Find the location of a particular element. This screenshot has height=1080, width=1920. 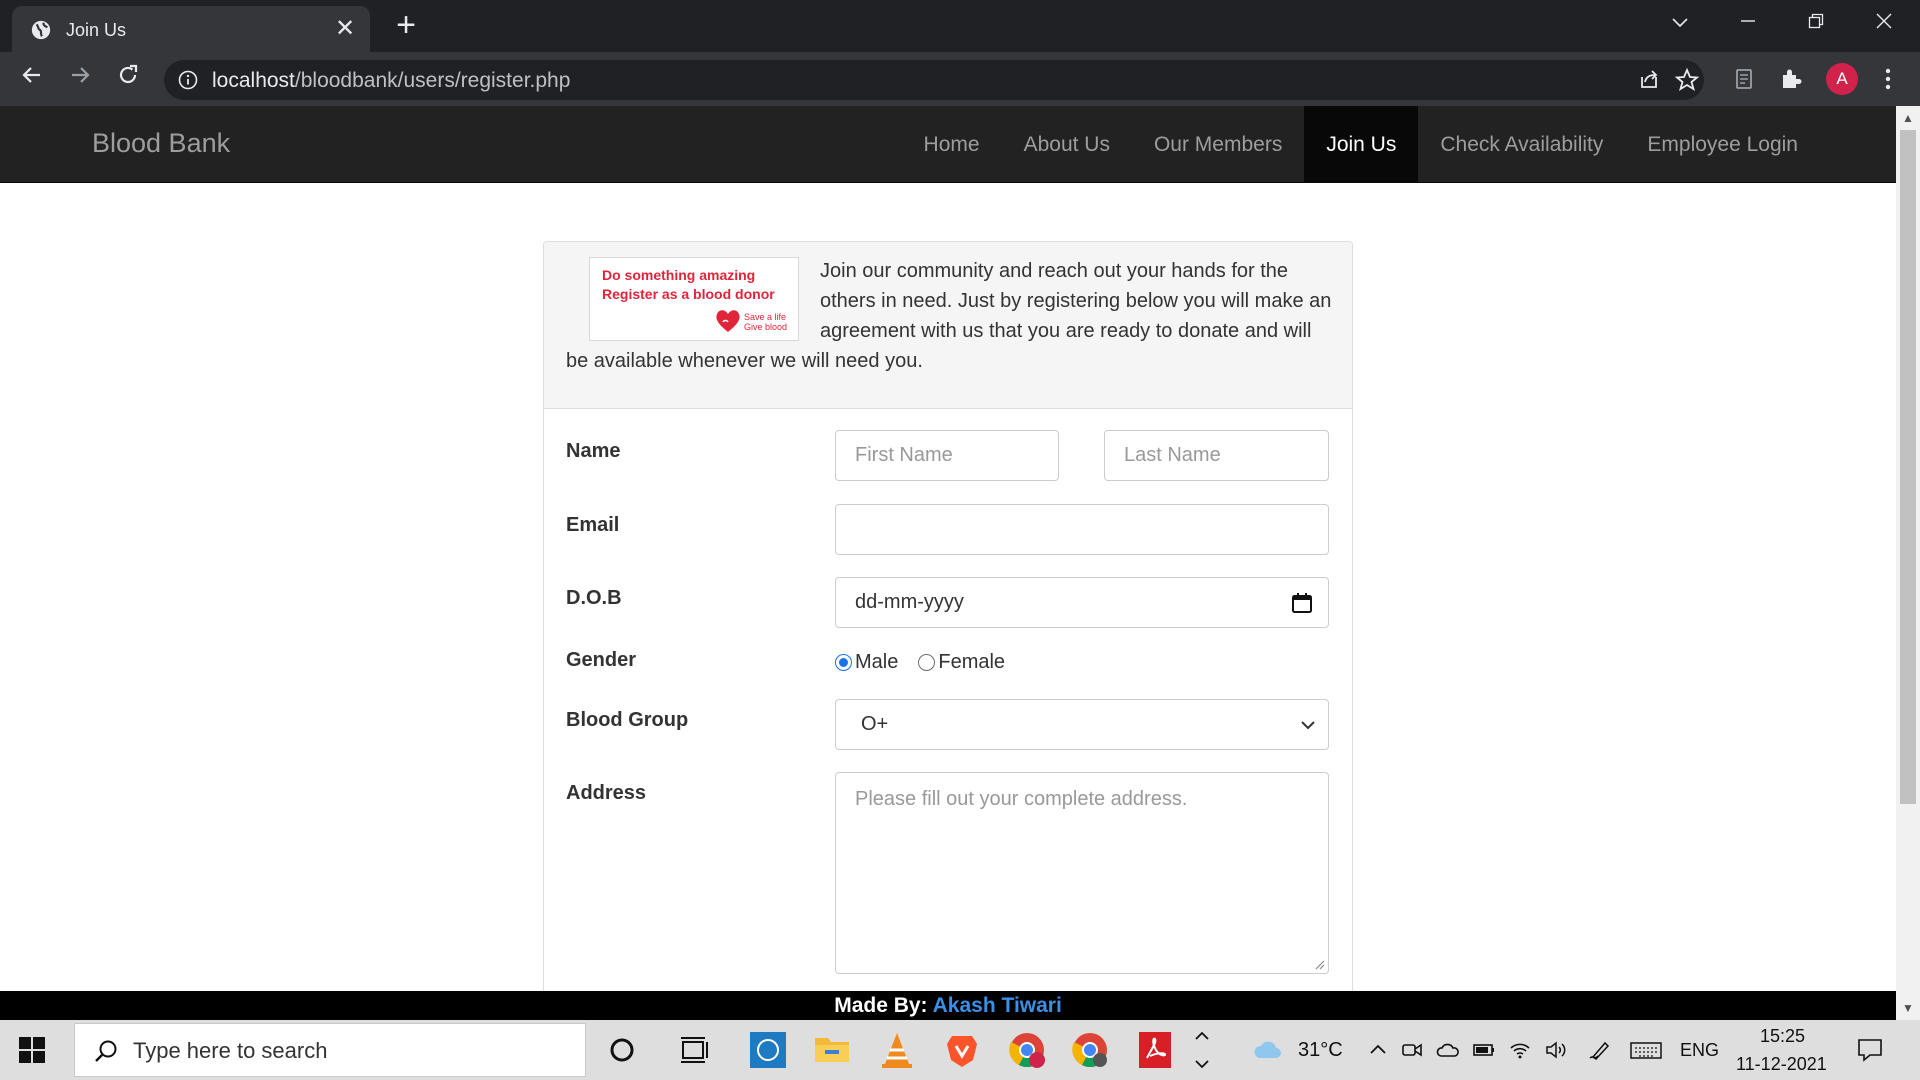

brave-browser-icon is located at coordinates (962, 1050).